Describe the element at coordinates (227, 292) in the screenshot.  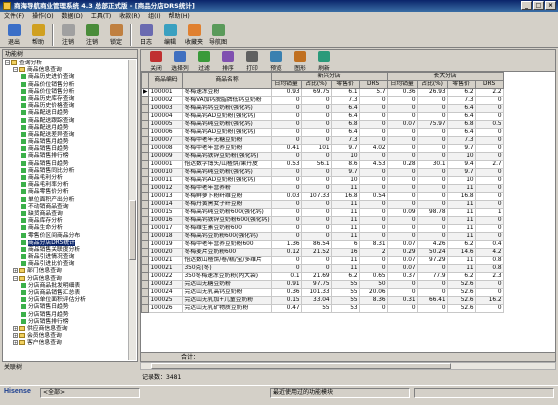
I see `table-cell: 完达山无乳高钙豆奶粉` at that location.